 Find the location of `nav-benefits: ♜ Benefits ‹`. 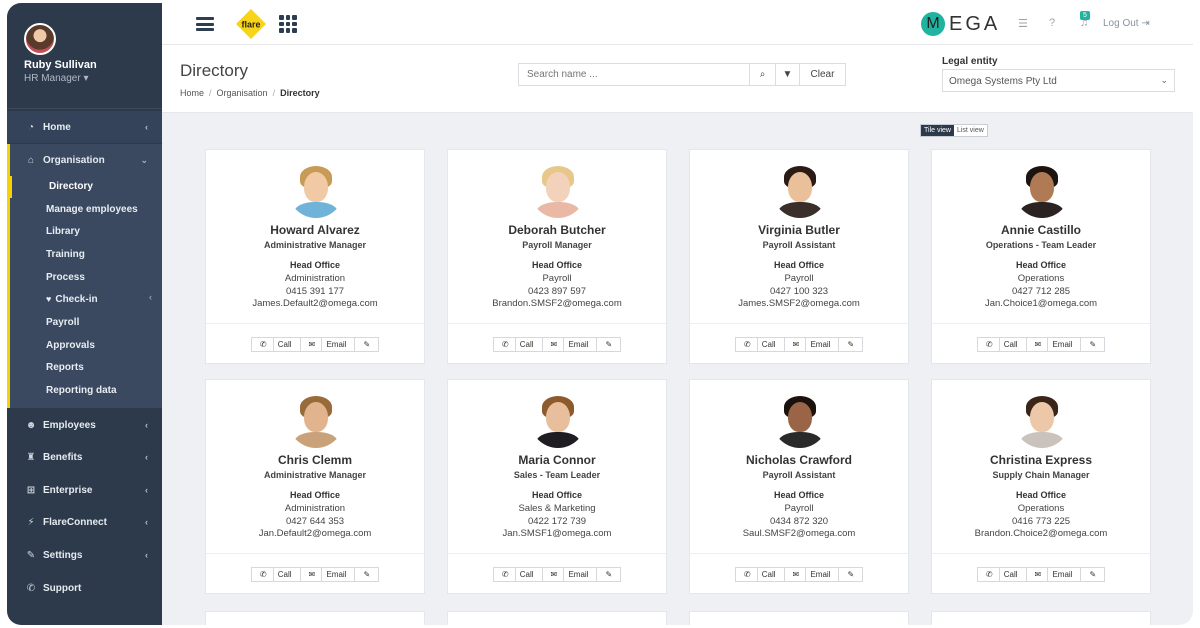

nav-benefits: ♜ Benefits ‹ is located at coordinates (84, 457).